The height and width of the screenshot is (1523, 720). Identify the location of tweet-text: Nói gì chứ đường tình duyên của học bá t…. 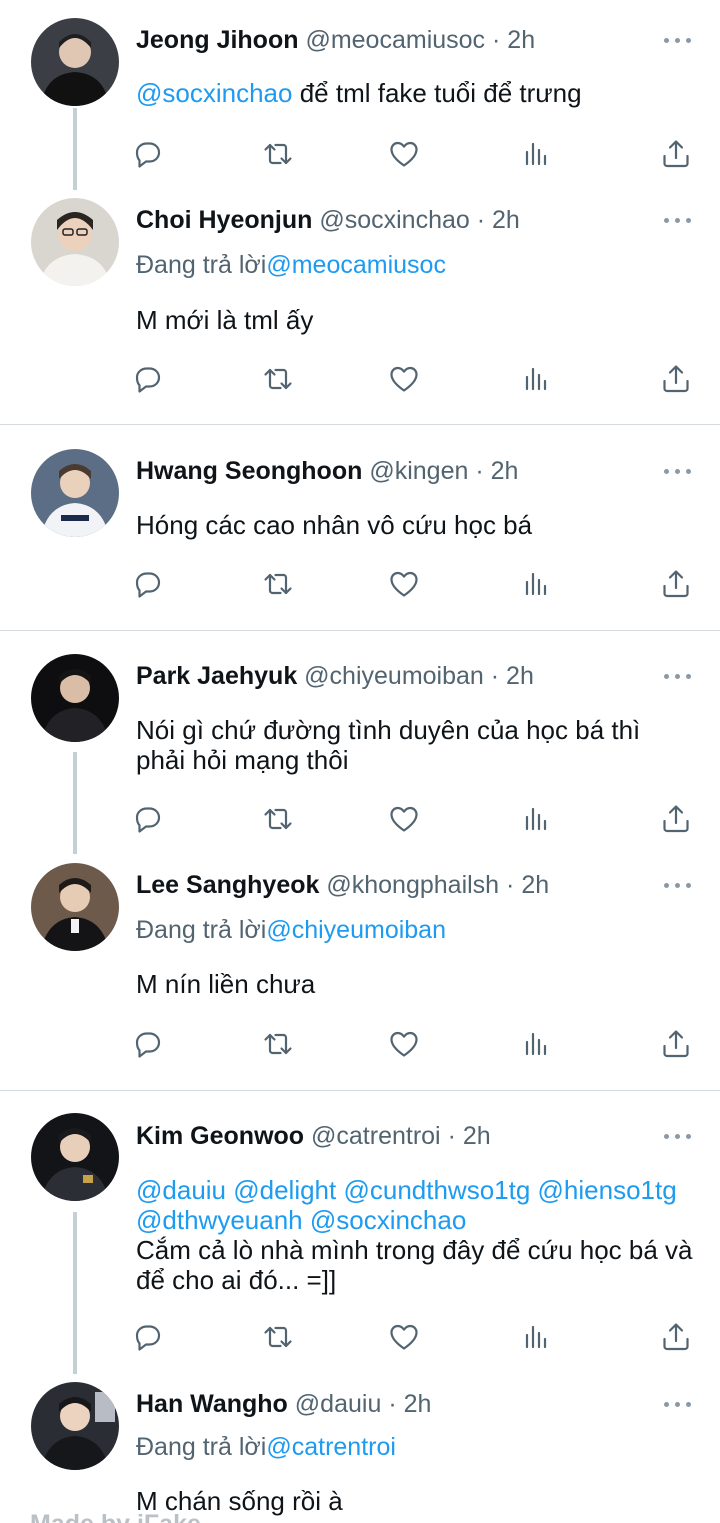
(416, 745).